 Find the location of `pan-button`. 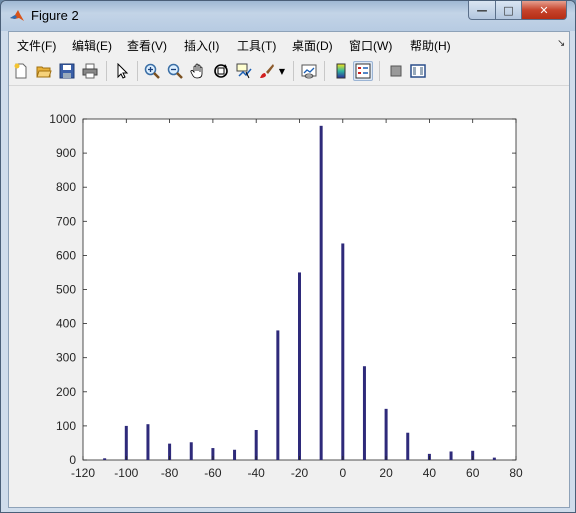

pan-button is located at coordinates (198, 71).